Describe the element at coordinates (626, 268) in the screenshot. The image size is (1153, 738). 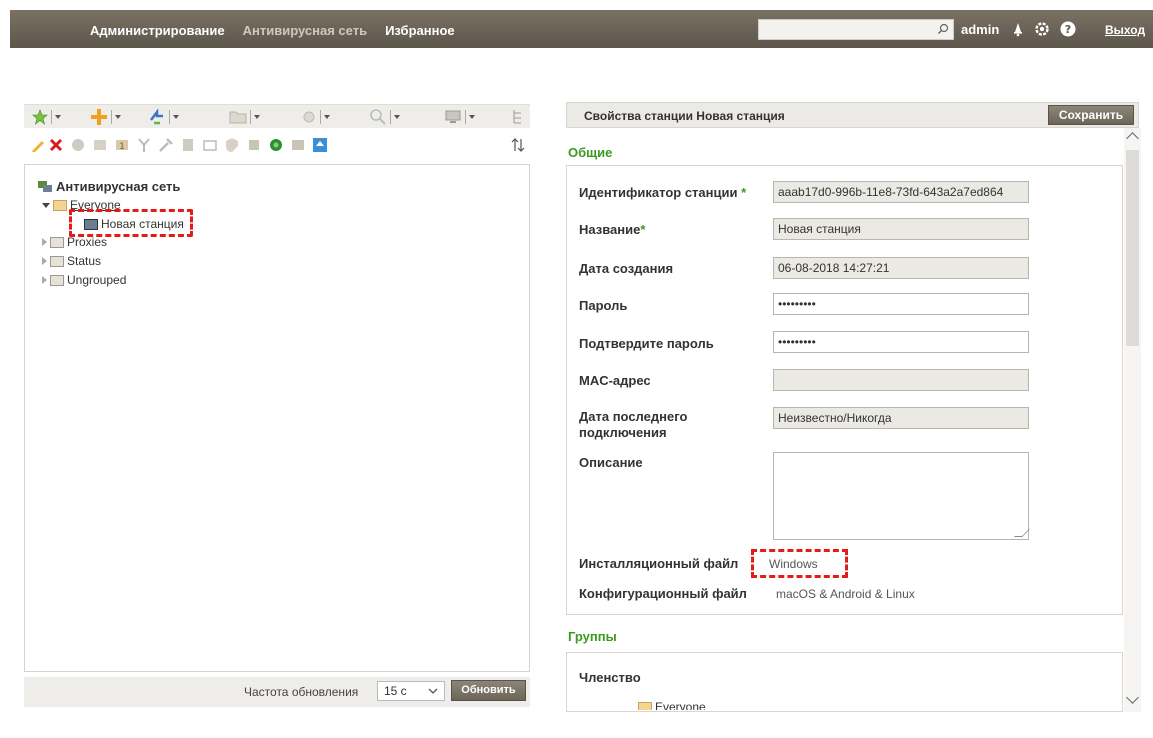
I see `created-date-label: Дата создания` at that location.